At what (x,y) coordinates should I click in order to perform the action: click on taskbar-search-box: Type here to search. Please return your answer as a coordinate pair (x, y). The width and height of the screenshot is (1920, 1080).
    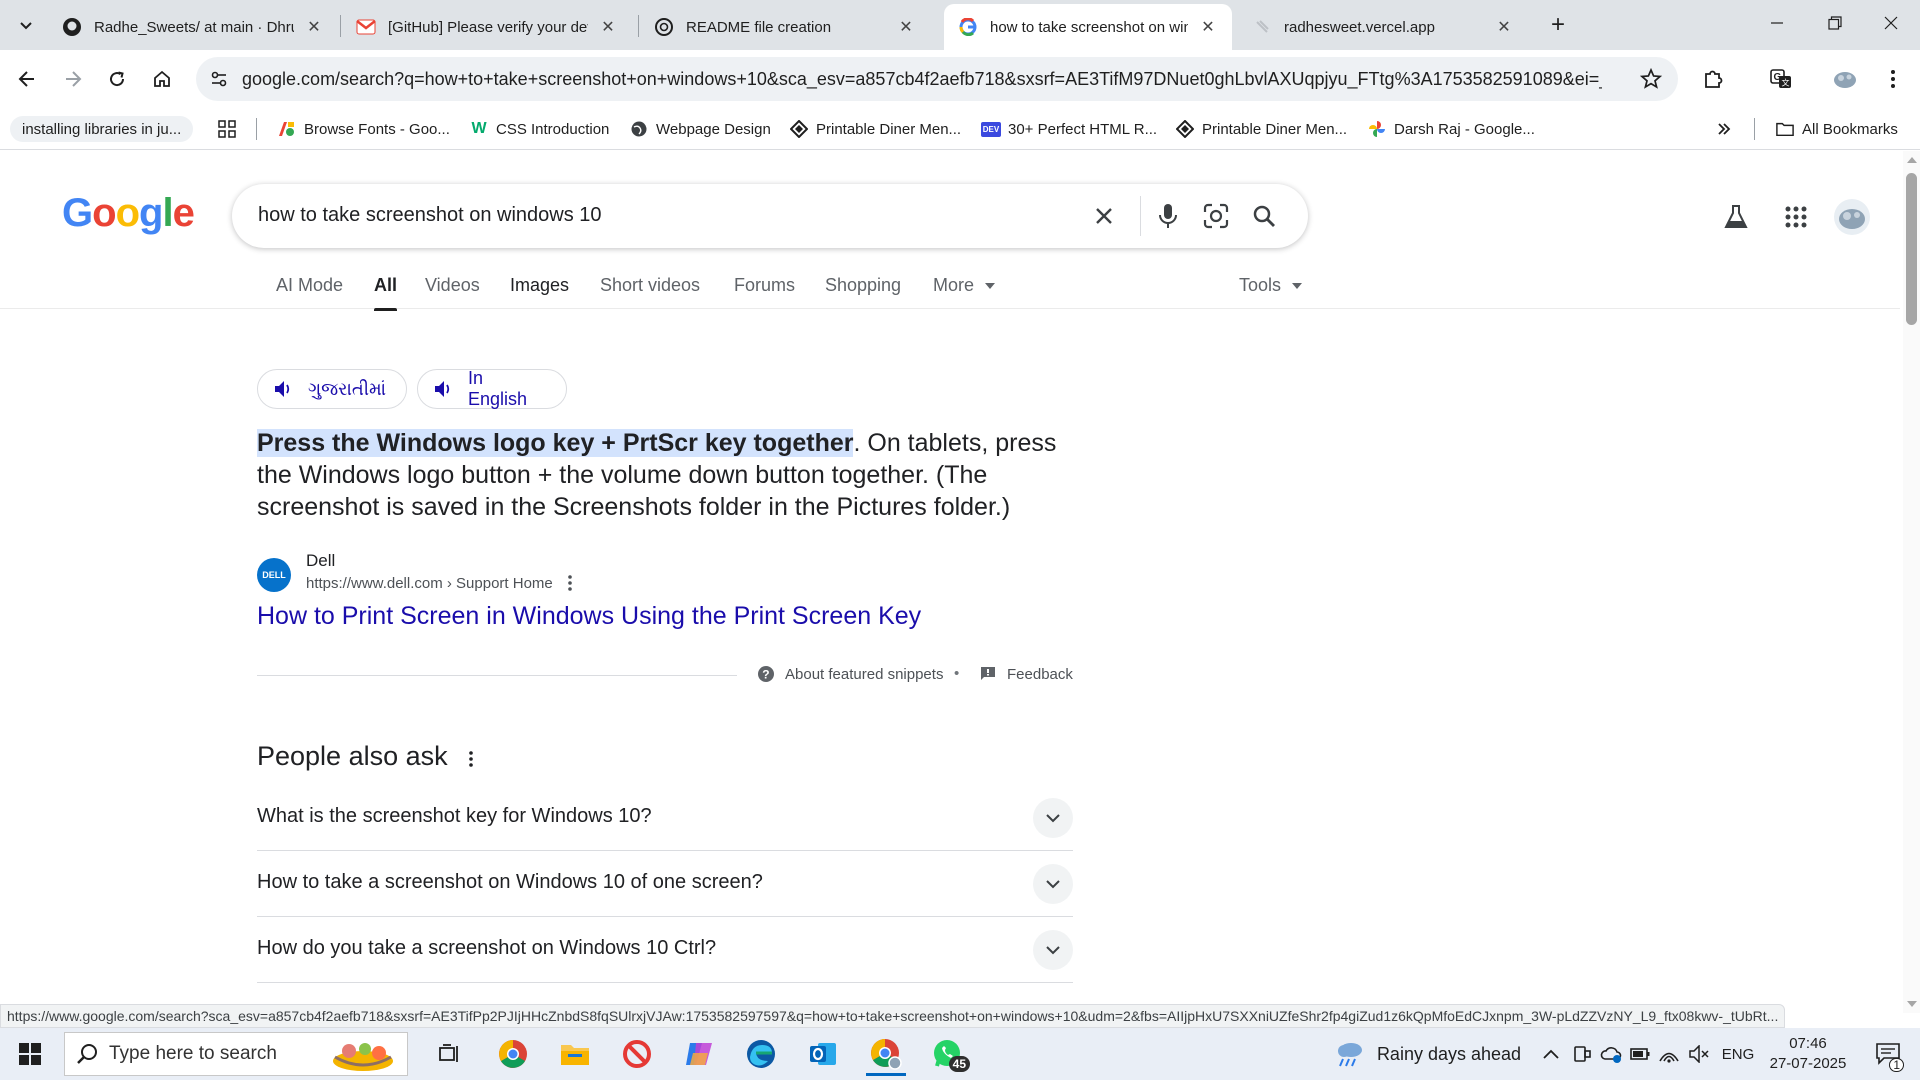
    Looking at the image, I should click on (236, 1054).